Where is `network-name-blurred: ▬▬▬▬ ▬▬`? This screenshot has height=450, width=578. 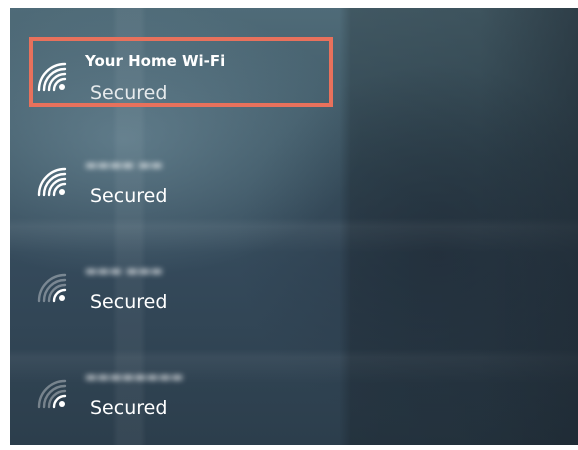
network-name-blurred: ▬▬▬▬ ▬▬ is located at coordinates (124, 165).